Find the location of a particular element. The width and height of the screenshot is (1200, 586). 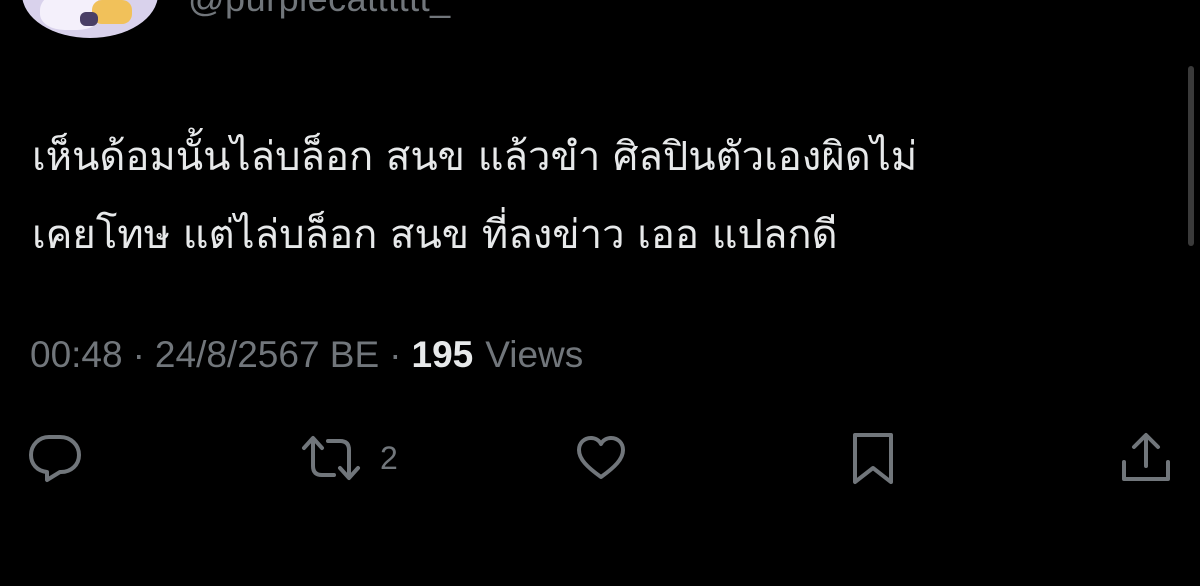

retweet-icon is located at coordinates (331, 458).